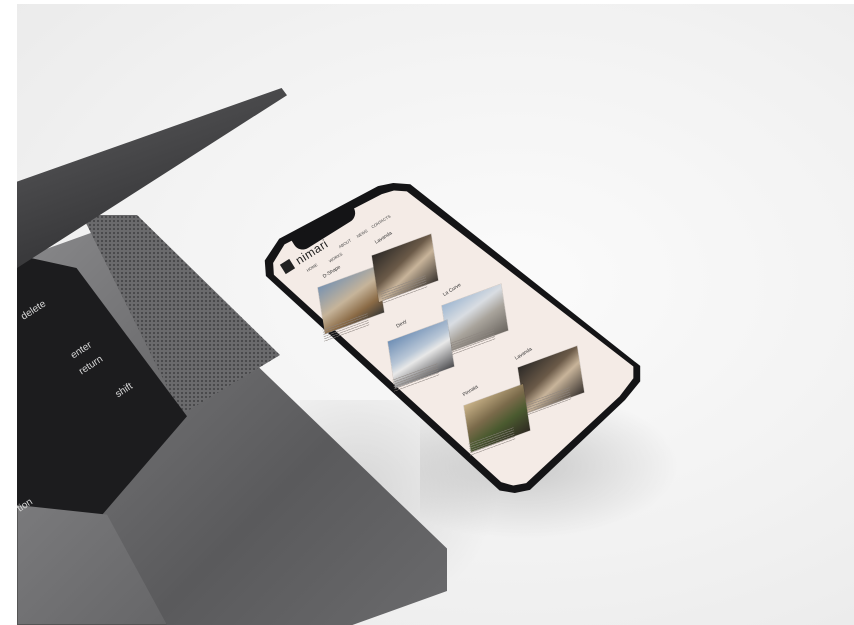  What do you see at coordinates (452, 290) in the screenshot?
I see `project-title: La Curve` at bounding box center [452, 290].